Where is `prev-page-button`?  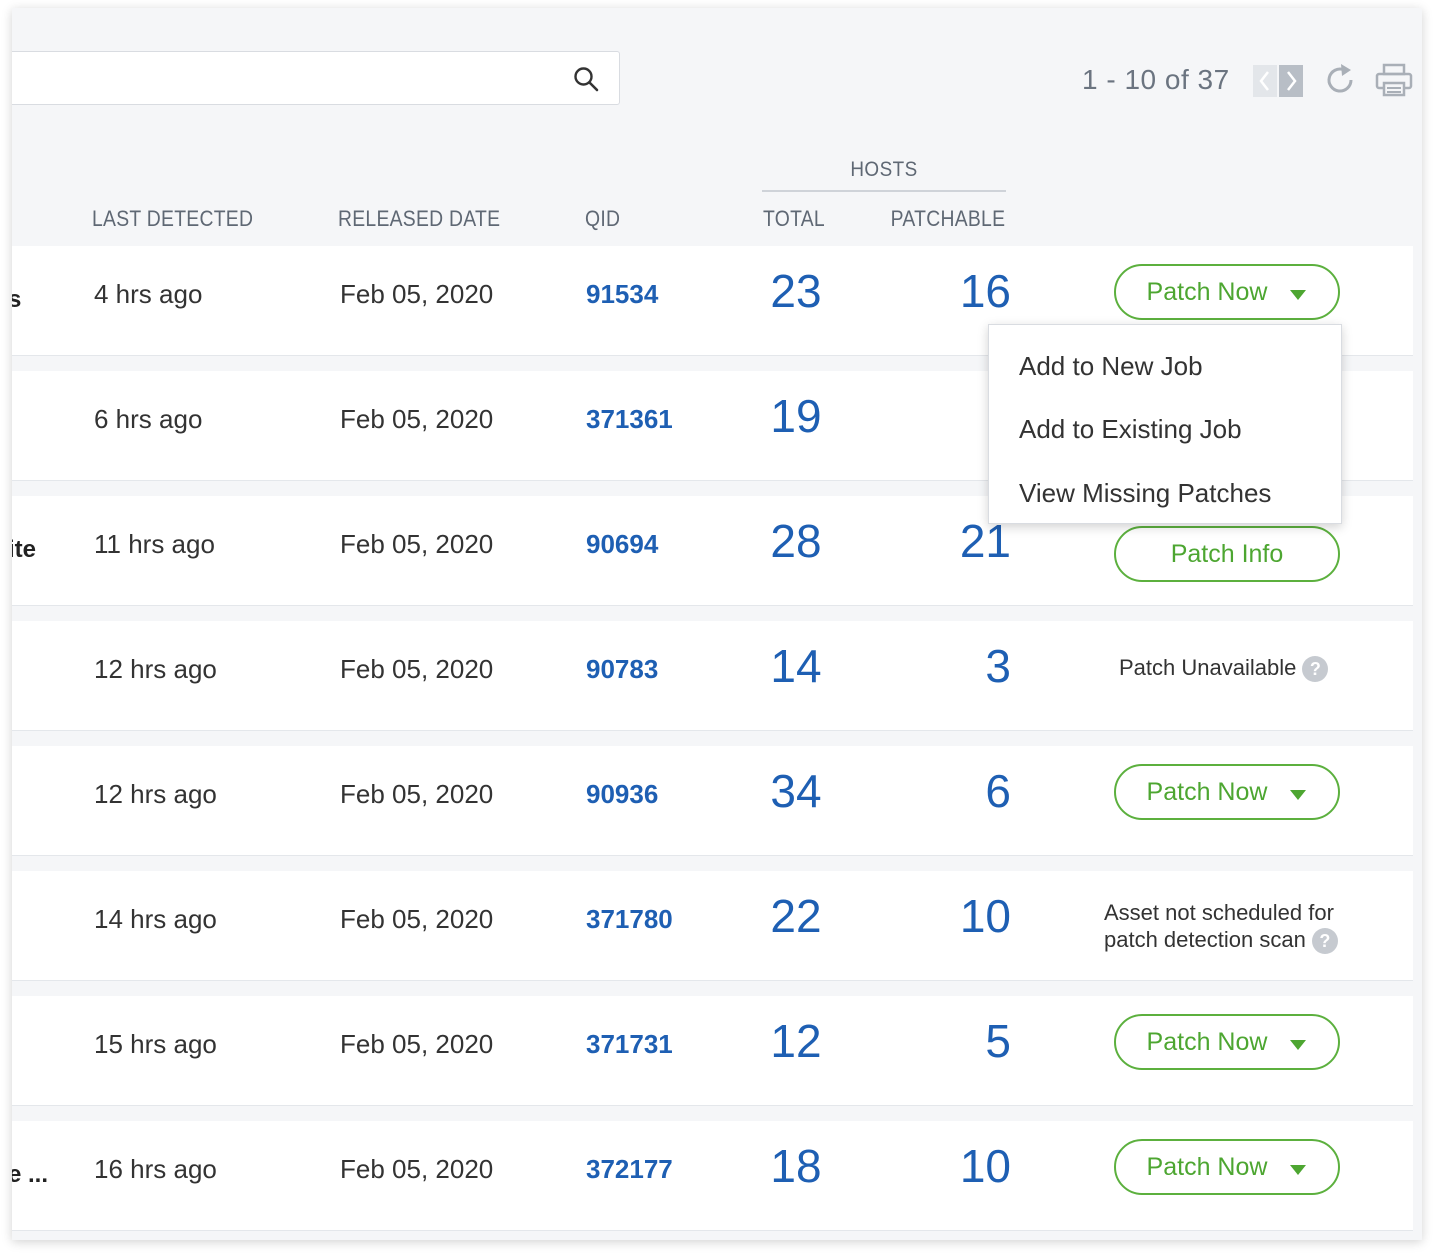
prev-page-button is located at coordinates (1265, 81).